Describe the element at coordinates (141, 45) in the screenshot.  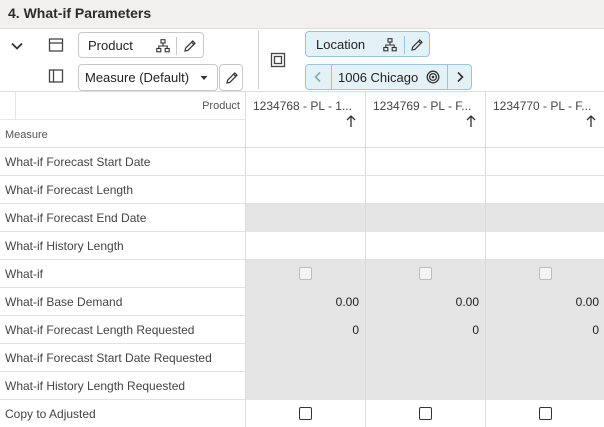
I see `product-dimension-pill: Product` at that location.